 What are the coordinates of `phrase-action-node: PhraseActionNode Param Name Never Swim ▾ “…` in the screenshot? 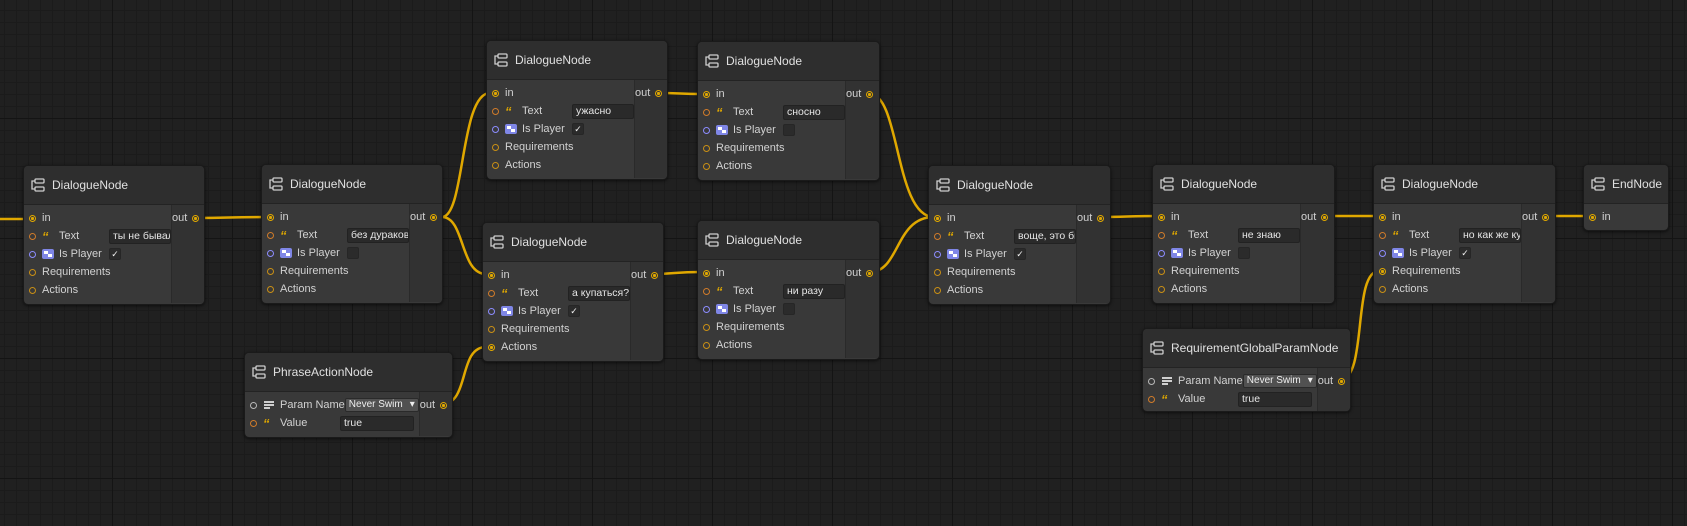 It's located at (348, 395).